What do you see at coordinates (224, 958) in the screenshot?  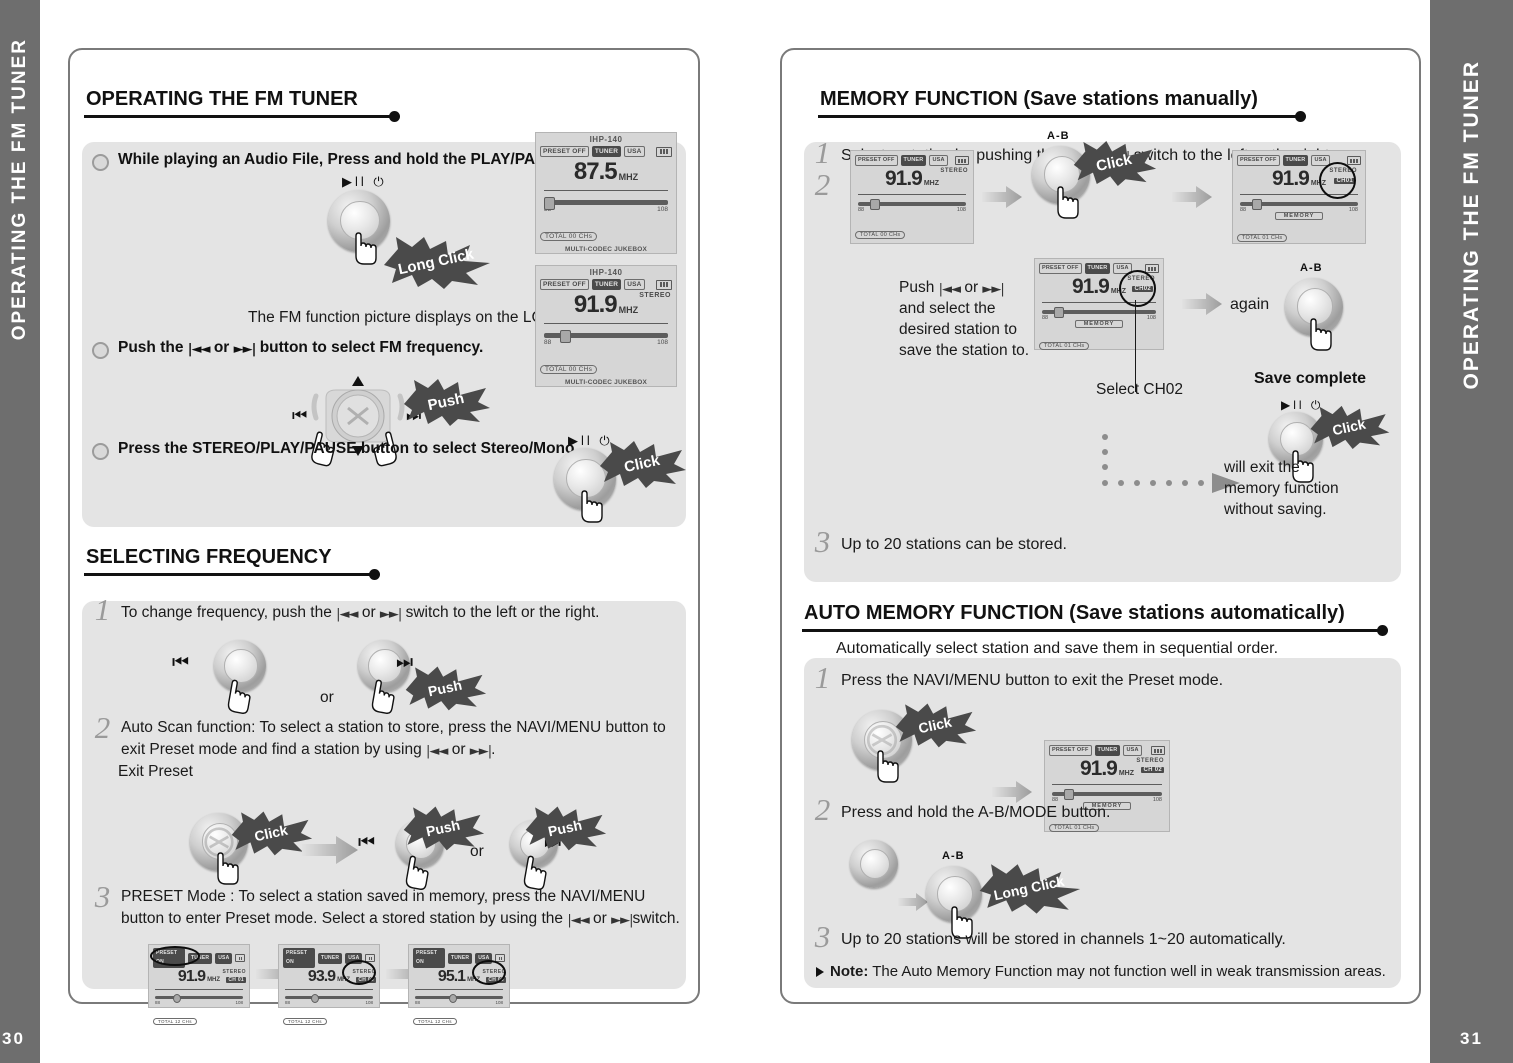 I see `region-tag: USA` at bounding box center [224, 958].